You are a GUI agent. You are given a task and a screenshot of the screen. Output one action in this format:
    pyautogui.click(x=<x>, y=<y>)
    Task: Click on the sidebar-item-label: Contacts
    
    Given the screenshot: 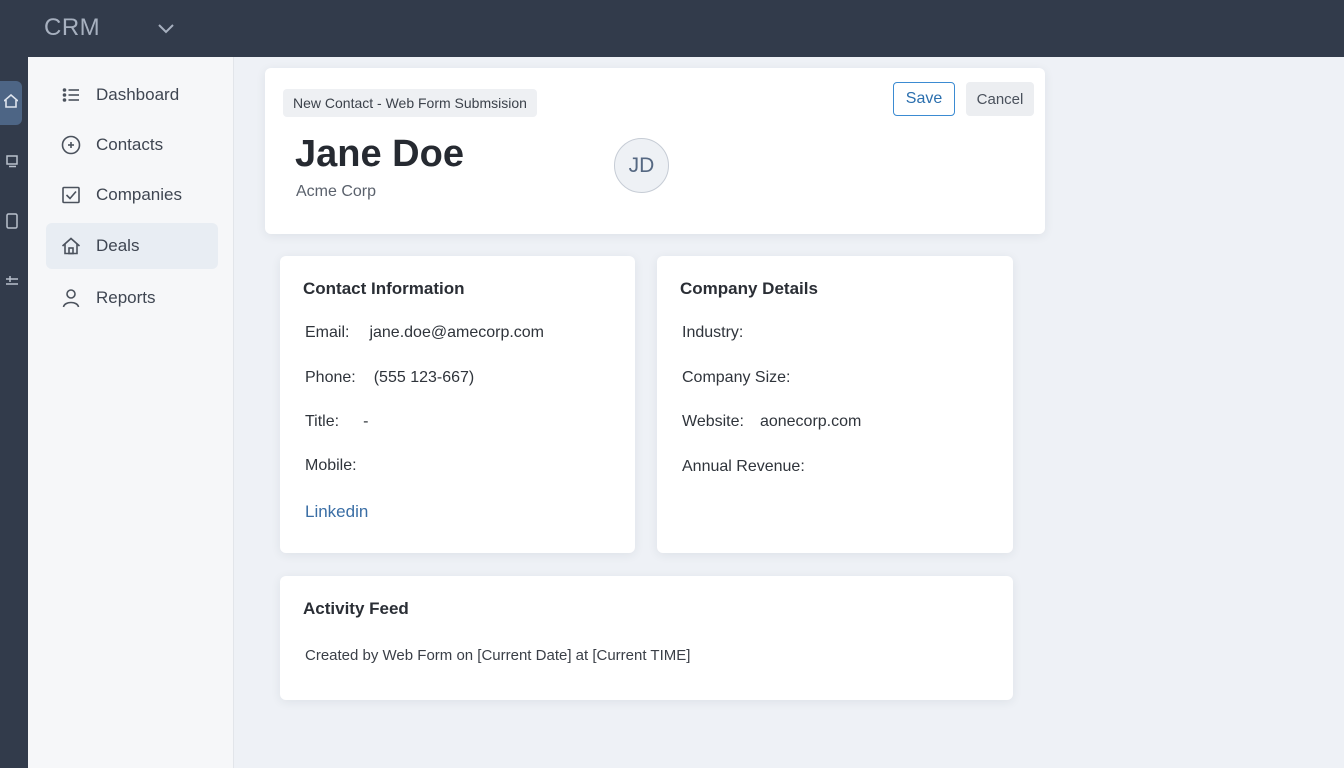 What is the action you would take?
    pyautogui.click(x=130, y=144)
    